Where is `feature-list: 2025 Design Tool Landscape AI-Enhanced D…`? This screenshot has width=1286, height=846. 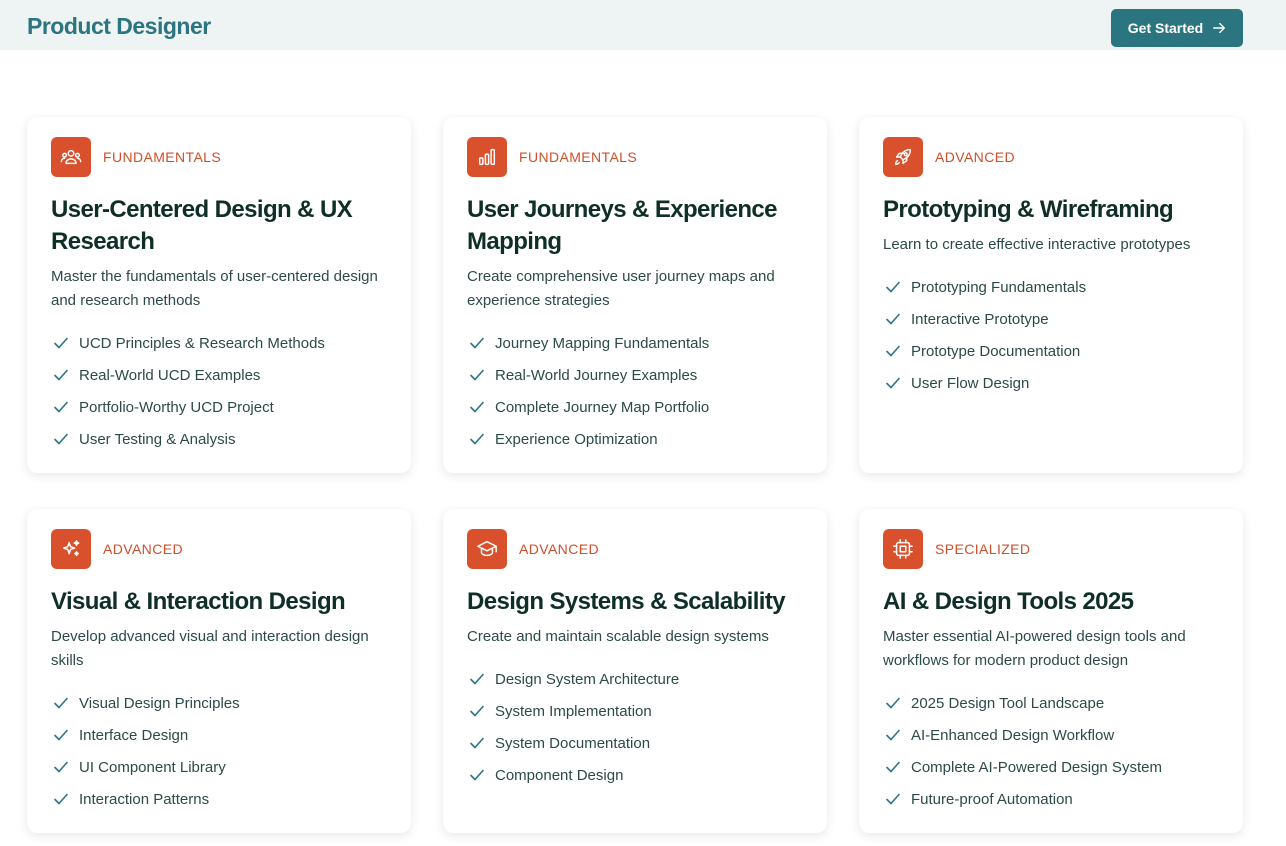 feature-list: 2025 Design Tool Landscape AI-Enhanced D… is located at coordinates (1051, 751).